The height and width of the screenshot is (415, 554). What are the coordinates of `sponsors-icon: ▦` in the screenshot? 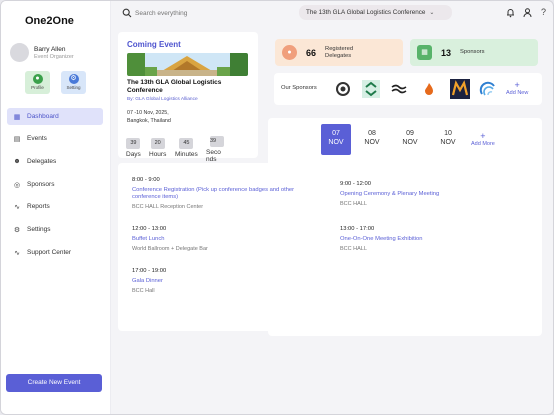 It's located at (424, 52).